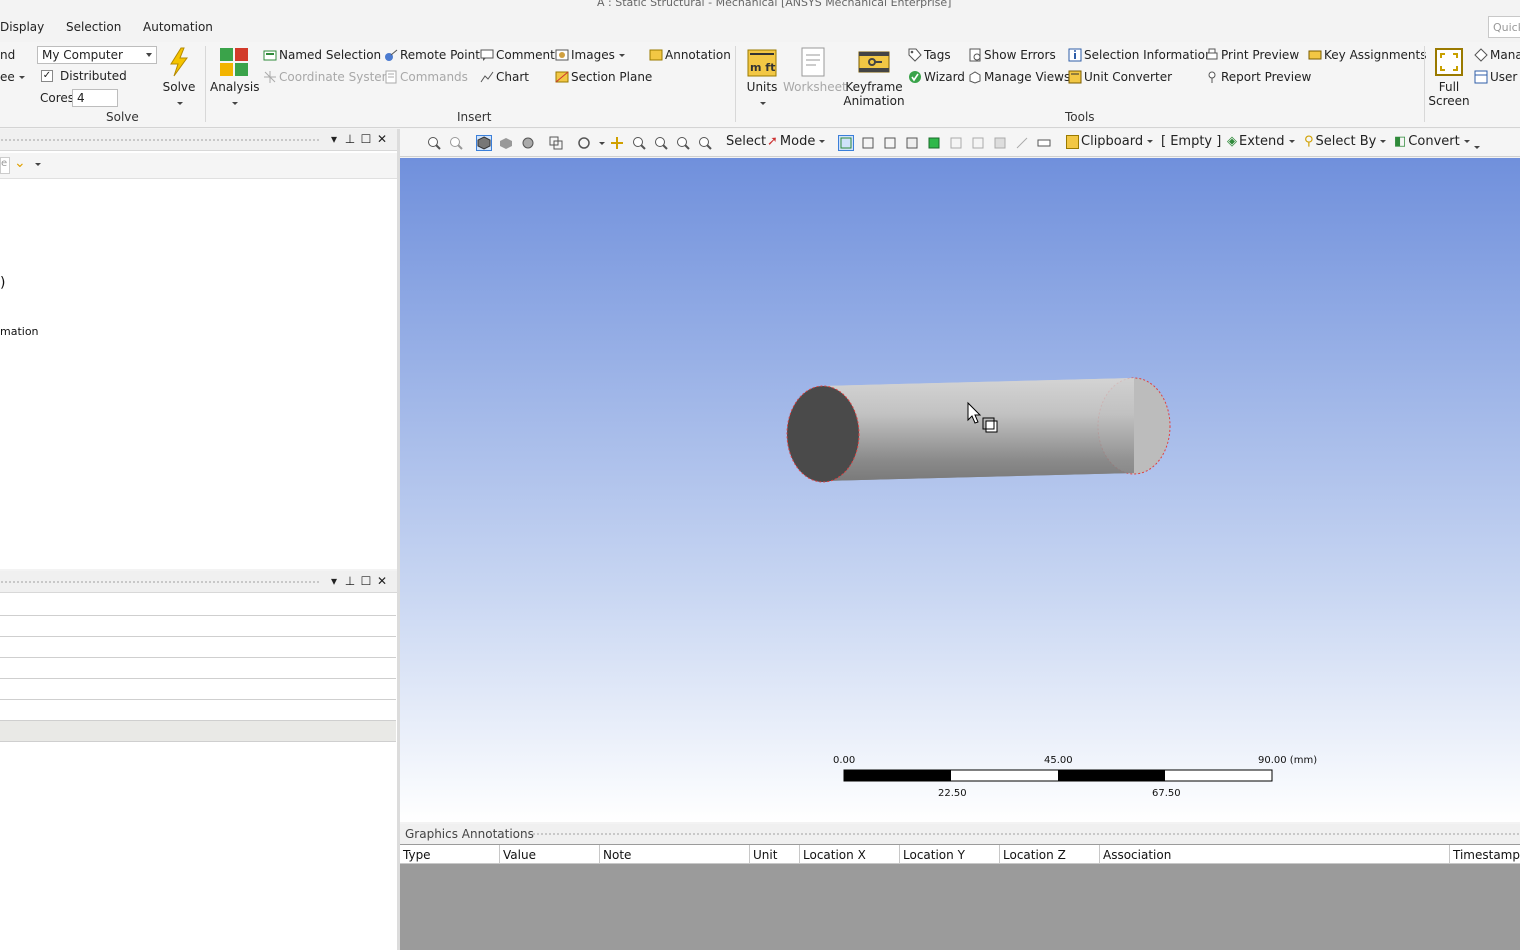  Describe the element at coordinates (1019, 77) in the screenshot. I see `manage-views-button: Manage Views` at that location.